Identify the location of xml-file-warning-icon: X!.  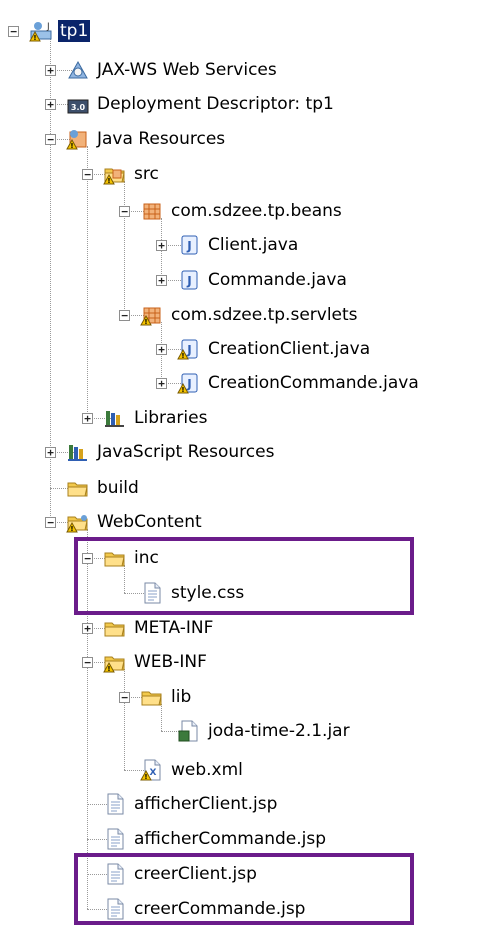
(152, 770).